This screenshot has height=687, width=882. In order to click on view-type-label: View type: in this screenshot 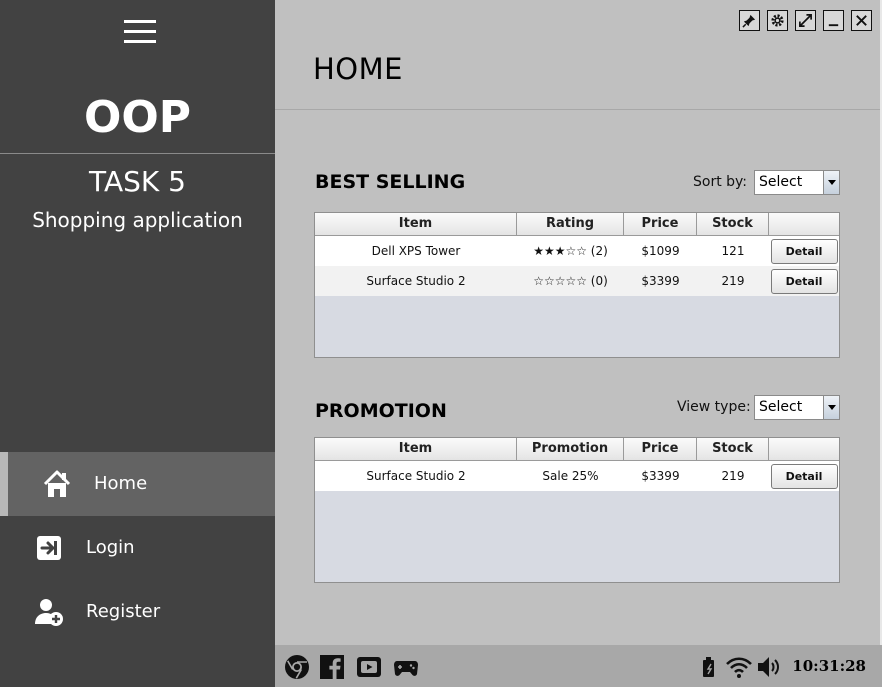, I will do `click(714, 407)`.